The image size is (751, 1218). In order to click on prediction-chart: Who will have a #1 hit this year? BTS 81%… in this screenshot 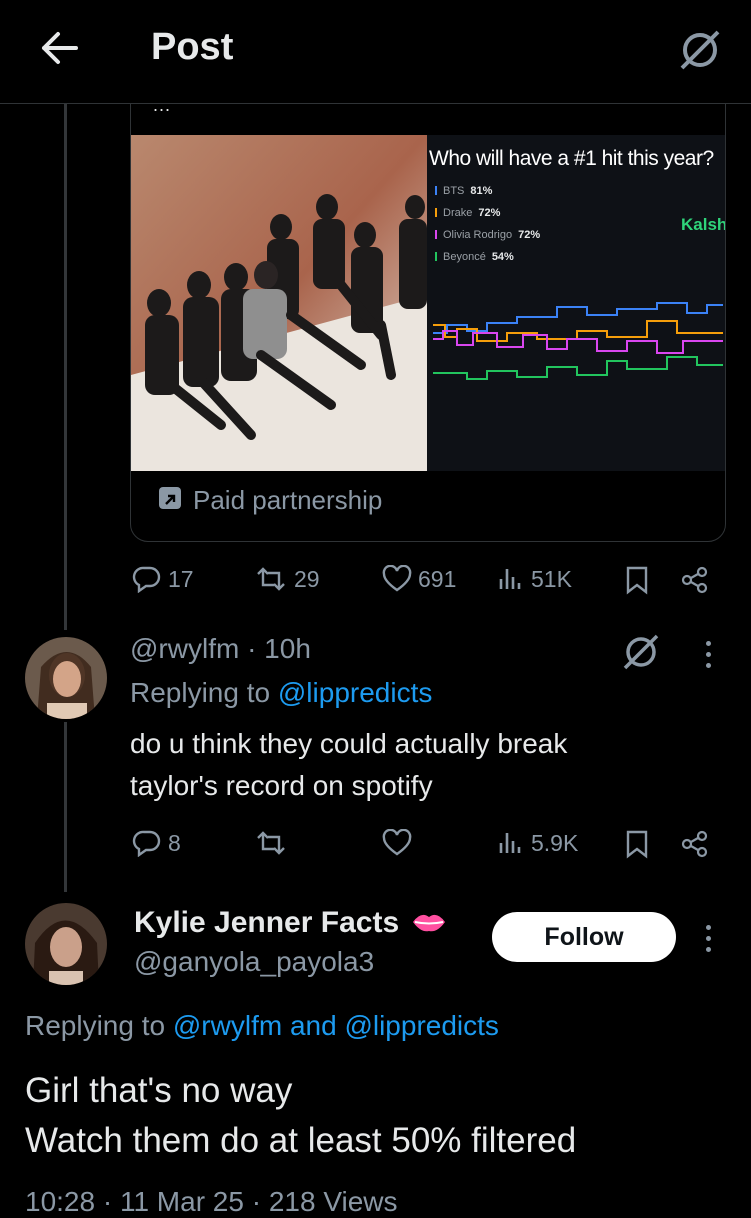, I will do `click(576, 303)`.